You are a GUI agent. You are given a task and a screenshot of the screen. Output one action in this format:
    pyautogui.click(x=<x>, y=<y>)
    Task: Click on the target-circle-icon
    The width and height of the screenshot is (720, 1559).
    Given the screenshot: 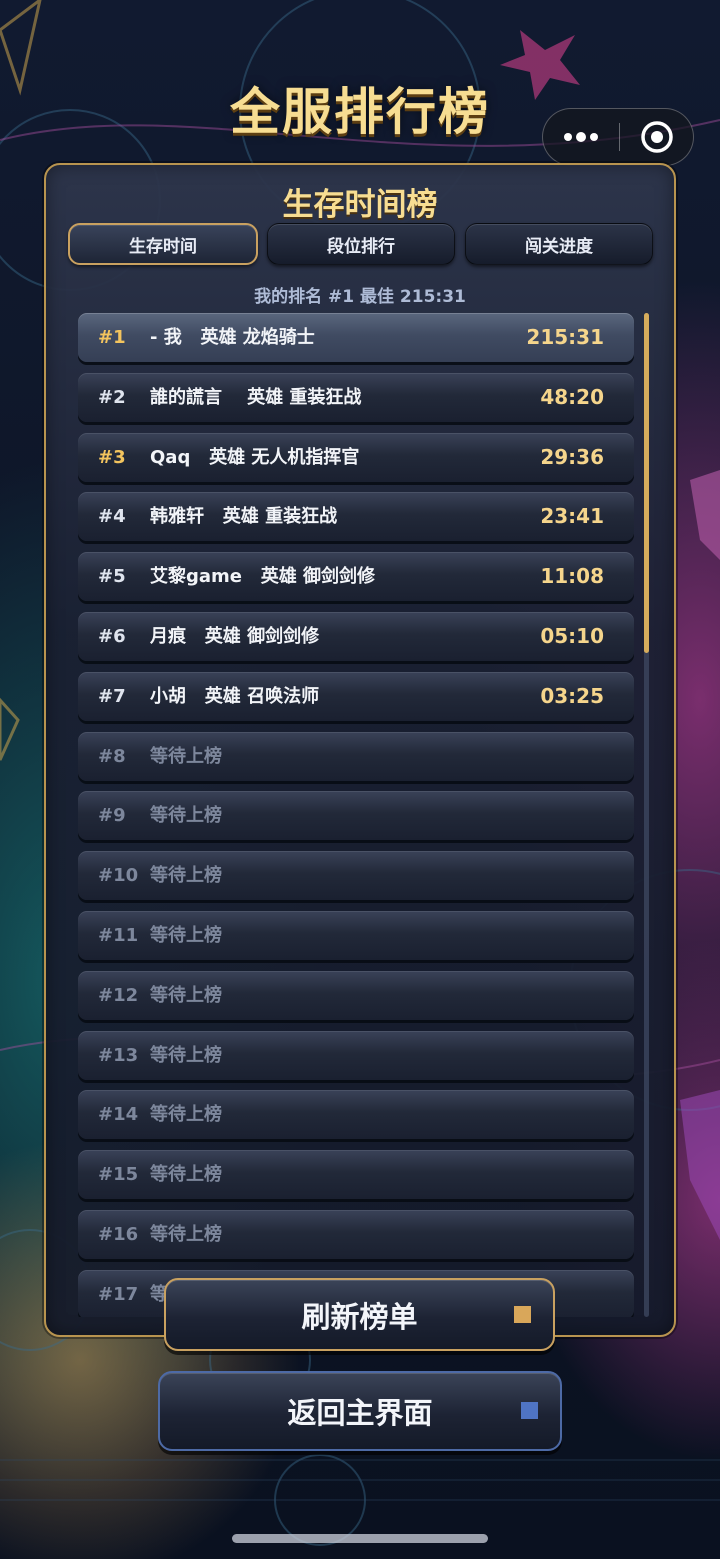 What is the action you would take?
    pyautogui.click(x=657, y=137)
    